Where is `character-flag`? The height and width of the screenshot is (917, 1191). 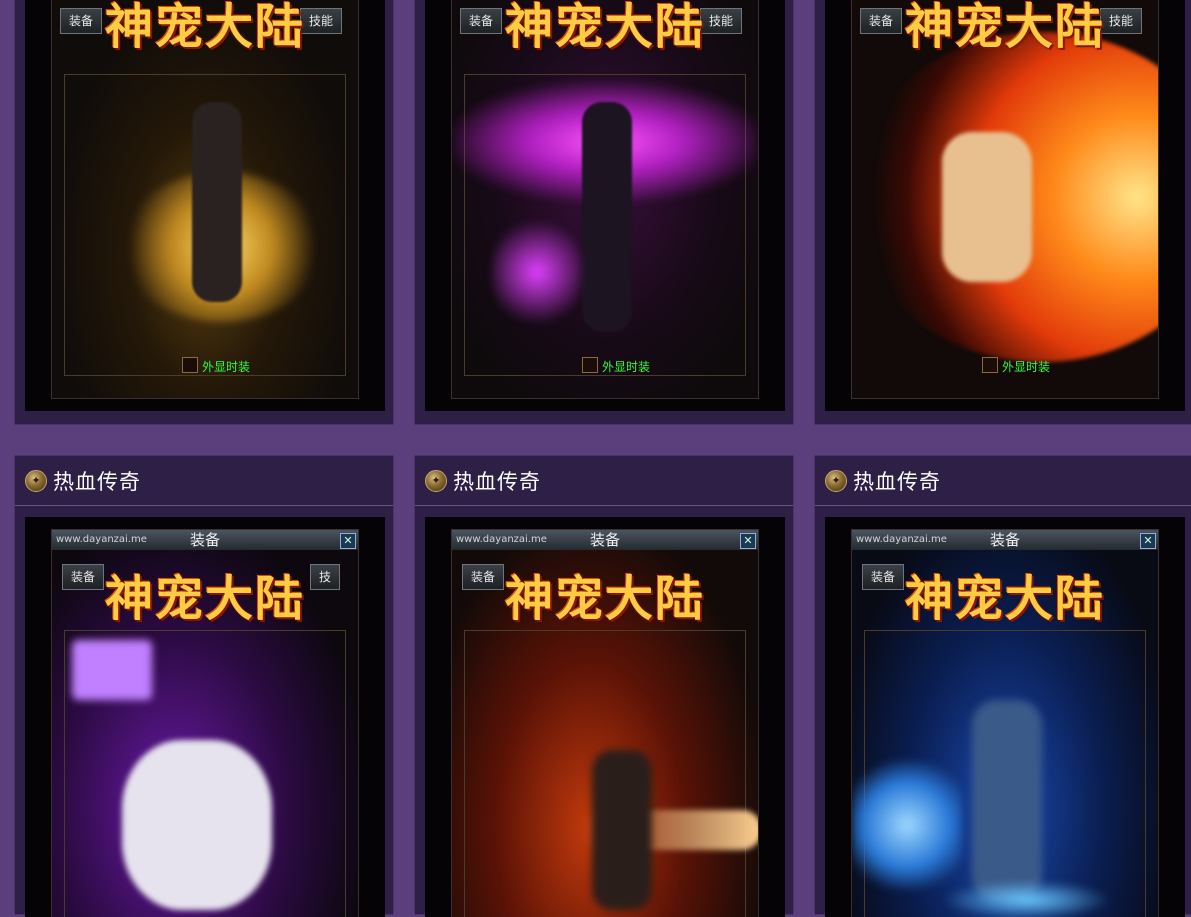
character-flag is located at coordinates (112, 670).